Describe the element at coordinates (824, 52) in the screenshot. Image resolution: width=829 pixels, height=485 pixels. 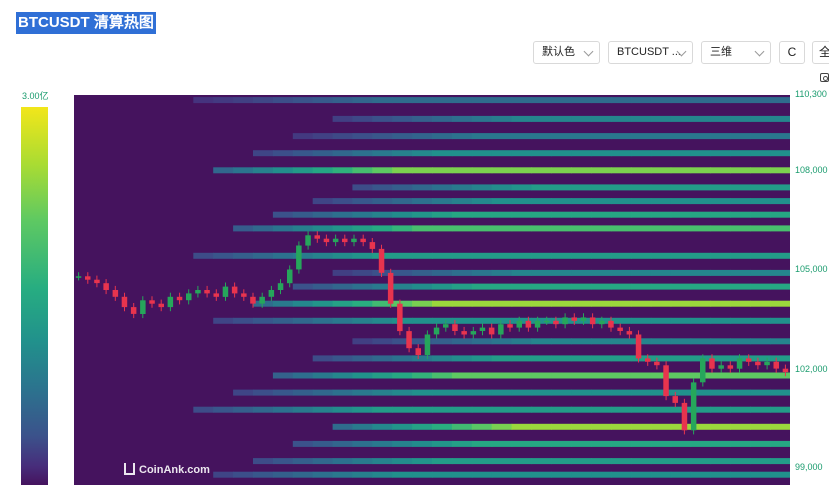
I see `fullscreen-label: 全` at that location.